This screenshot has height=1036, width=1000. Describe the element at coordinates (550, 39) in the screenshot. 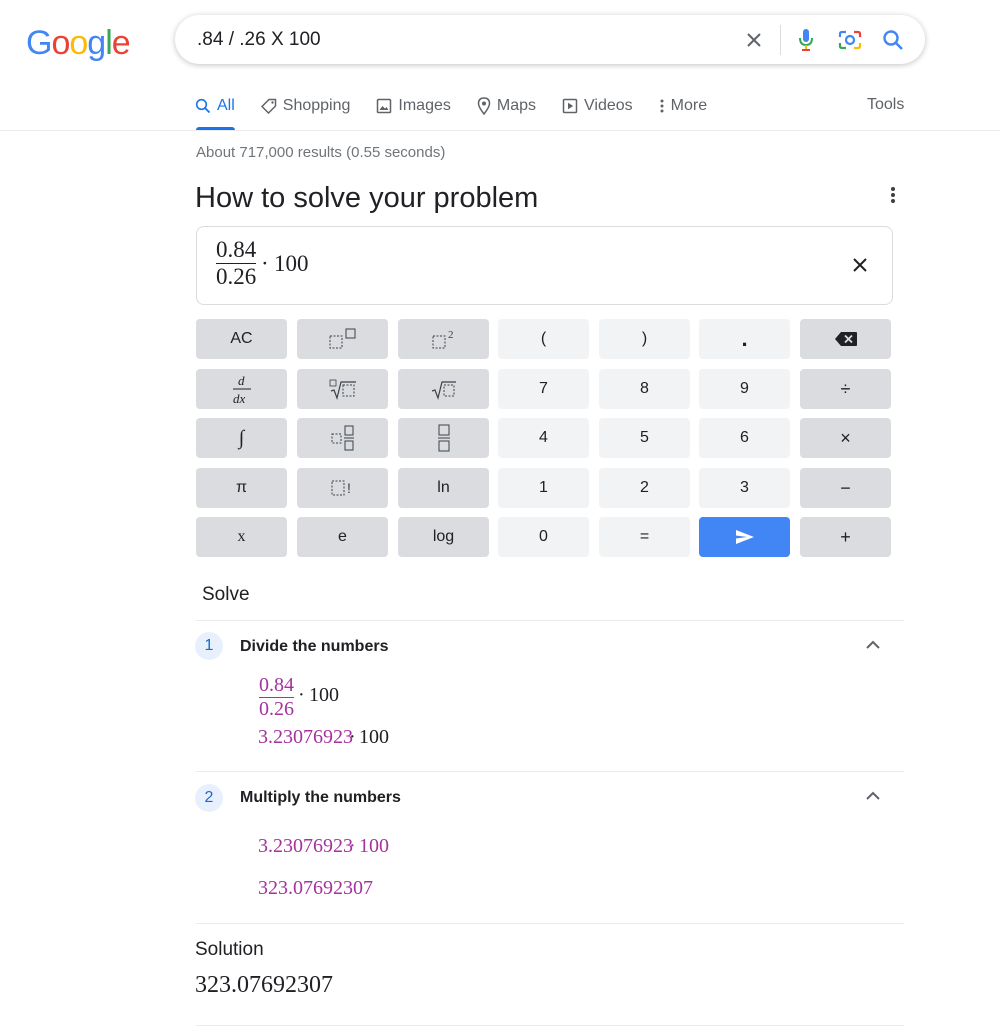

I see `search-box: .84 / .26 X 100` at that location.